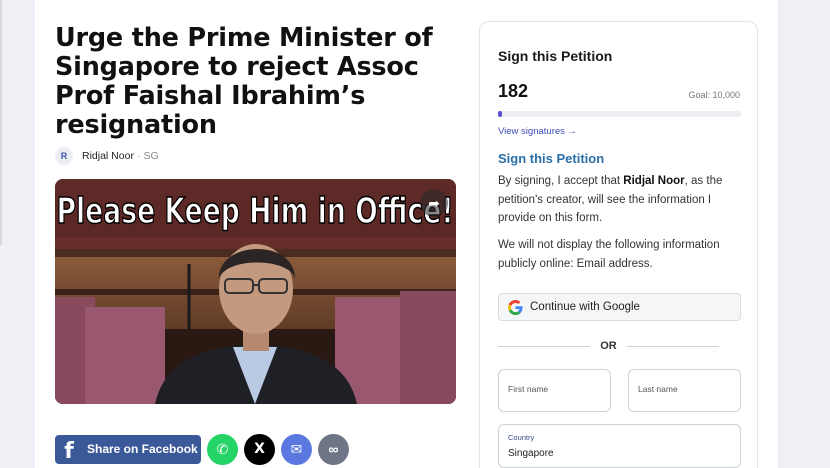  I want to click on country-select: Country Singapore, so click(619, 446).